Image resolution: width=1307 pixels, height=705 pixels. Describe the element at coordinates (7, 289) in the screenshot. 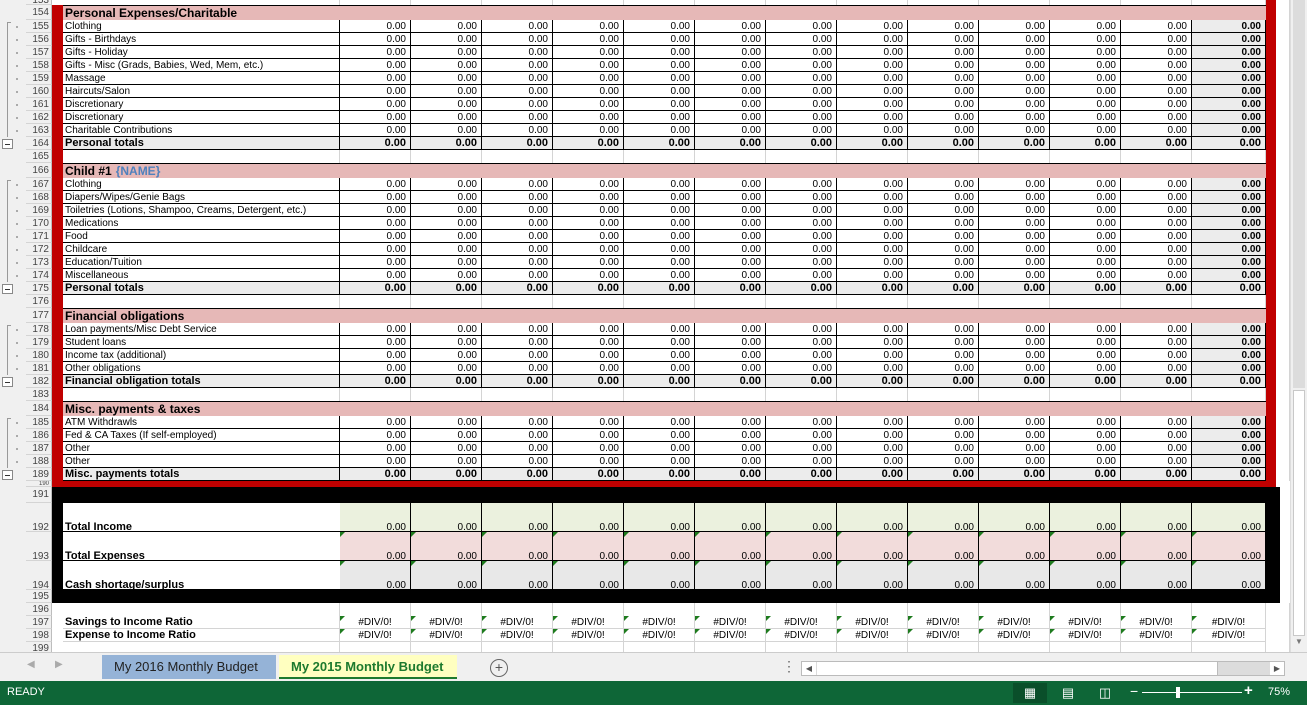

I see `outline-collapse-icon` at that location.